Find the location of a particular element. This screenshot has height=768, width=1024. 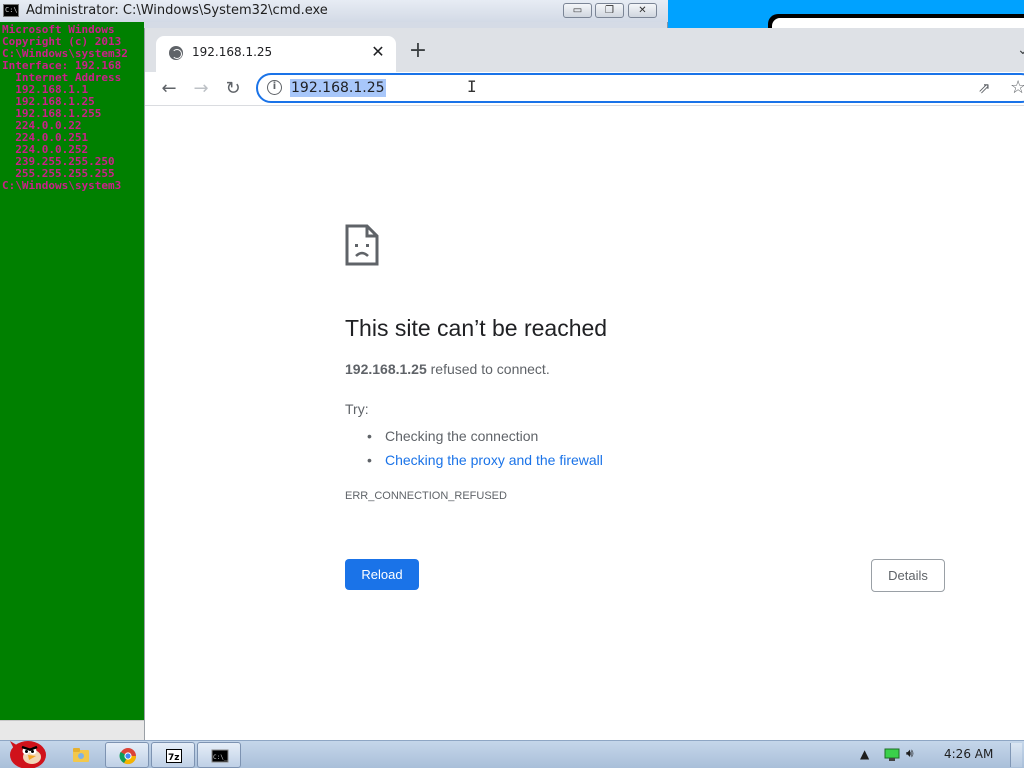

text-cursor-icon: I is located at coordinates (472, 86).